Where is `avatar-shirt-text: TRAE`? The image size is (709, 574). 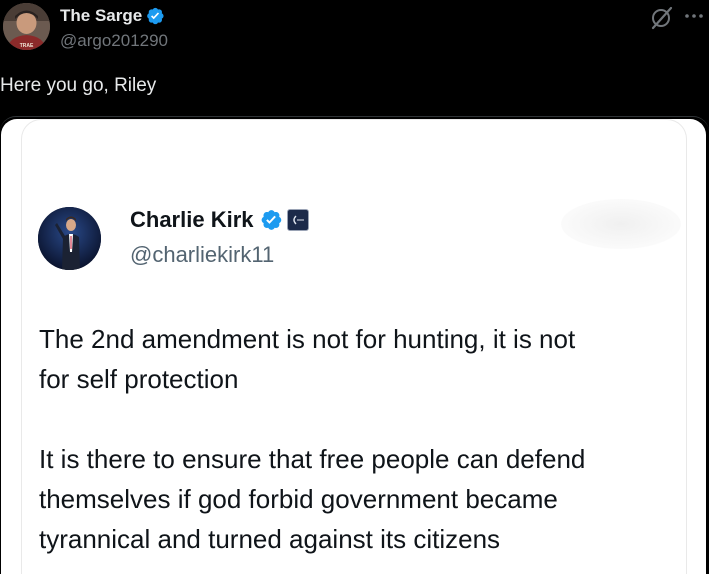 avatar-shirt-text: TRAE is located at coordinates (27, 46).